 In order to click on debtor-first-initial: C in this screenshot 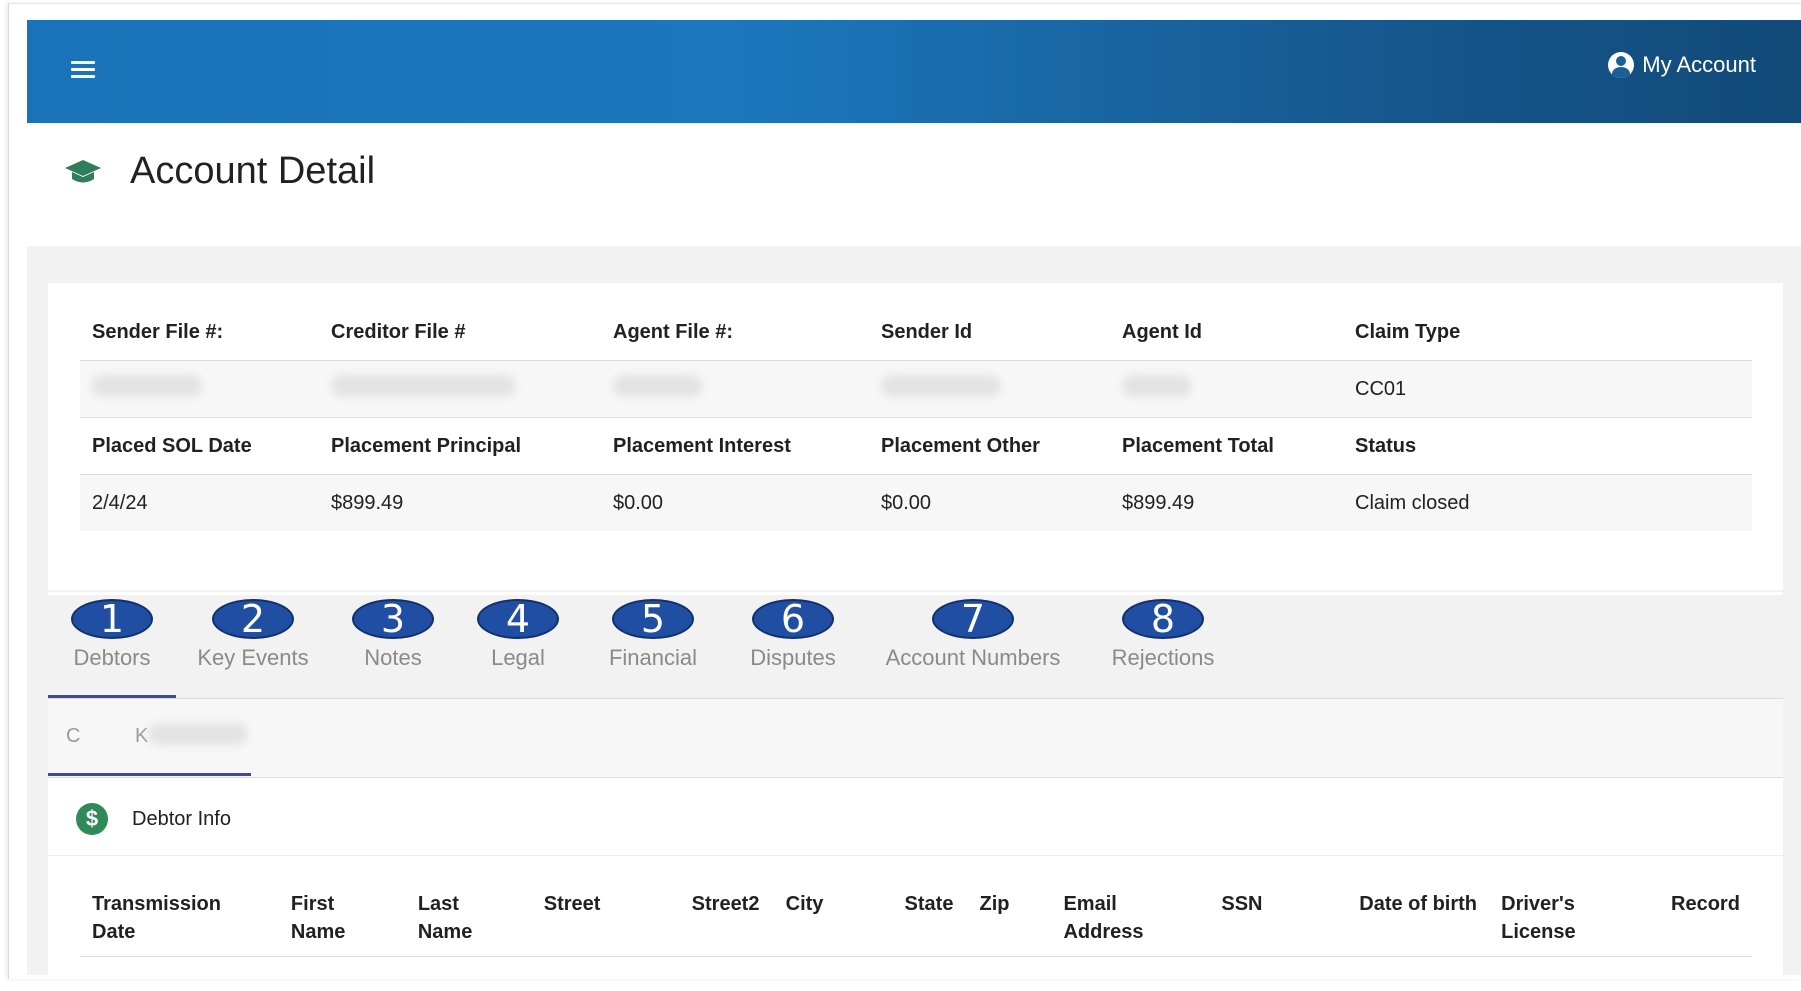, I will do `click(73, 736)`.